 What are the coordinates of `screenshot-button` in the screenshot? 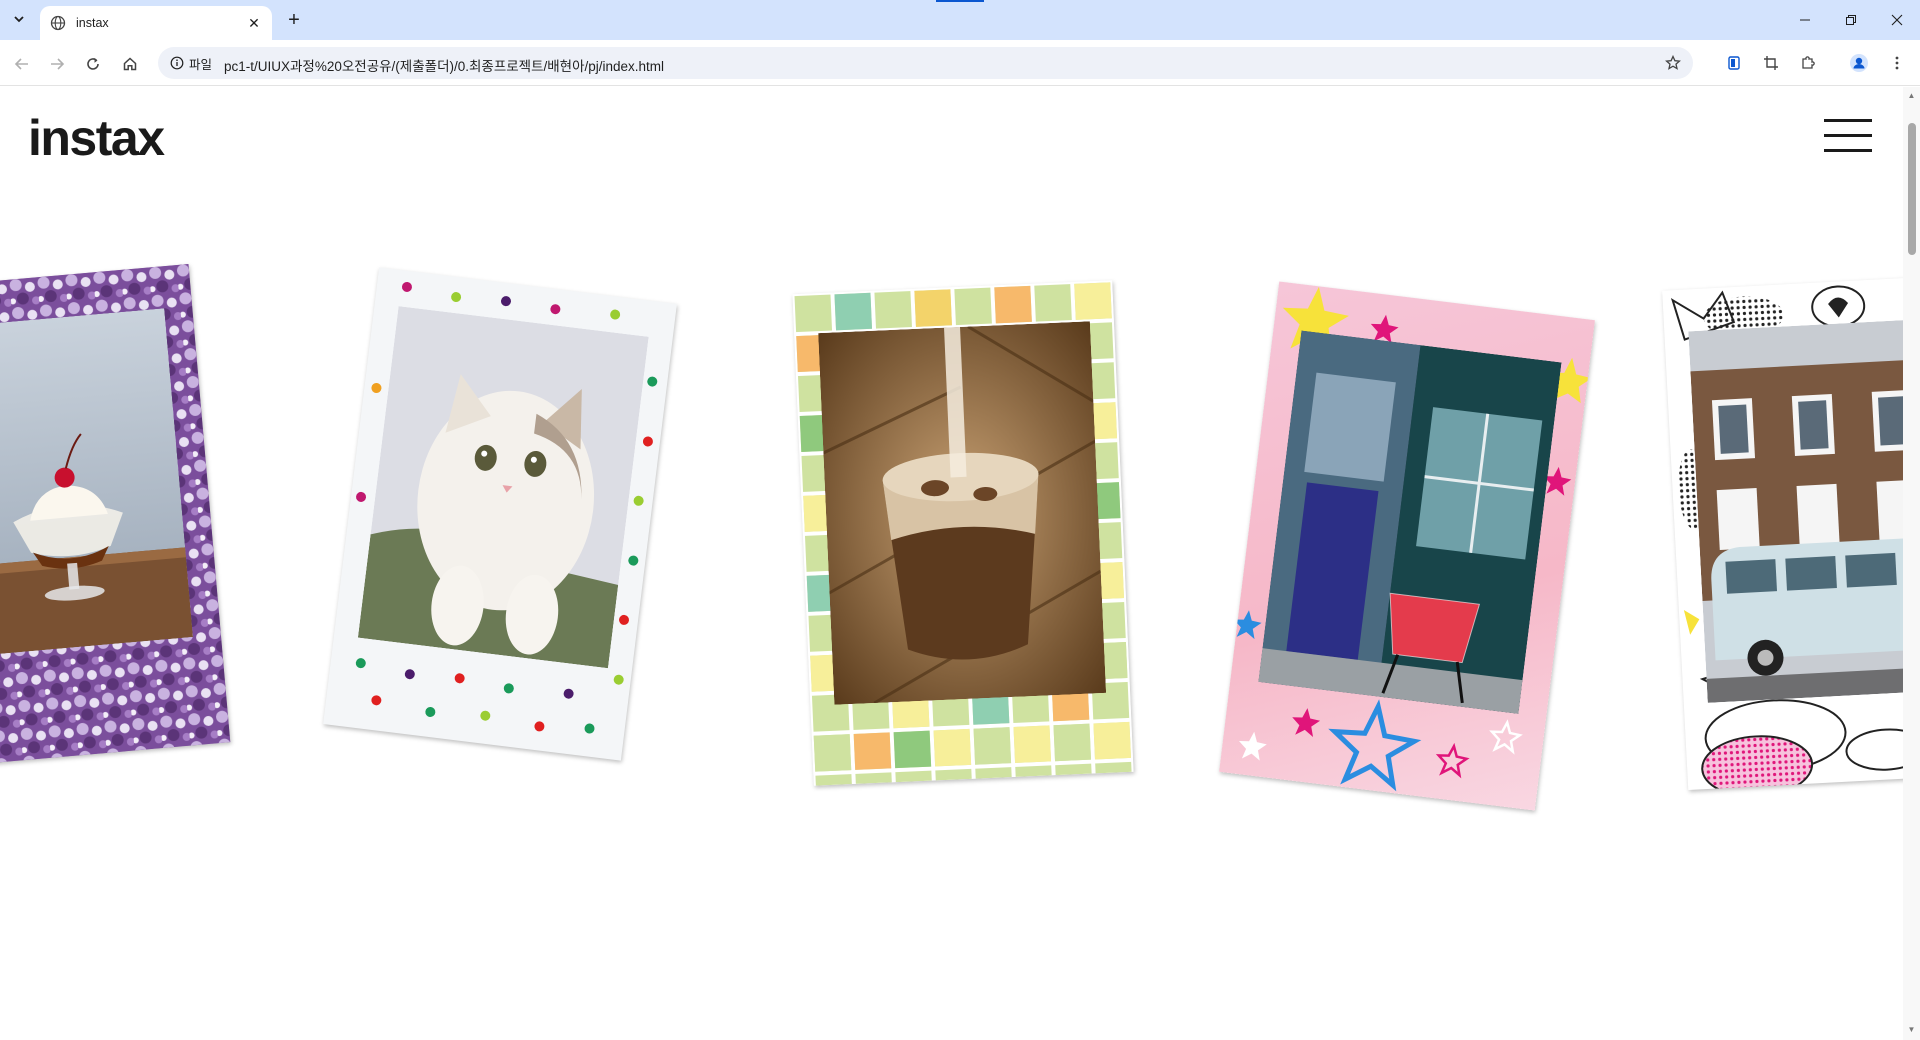 It's located at (1771, 63).